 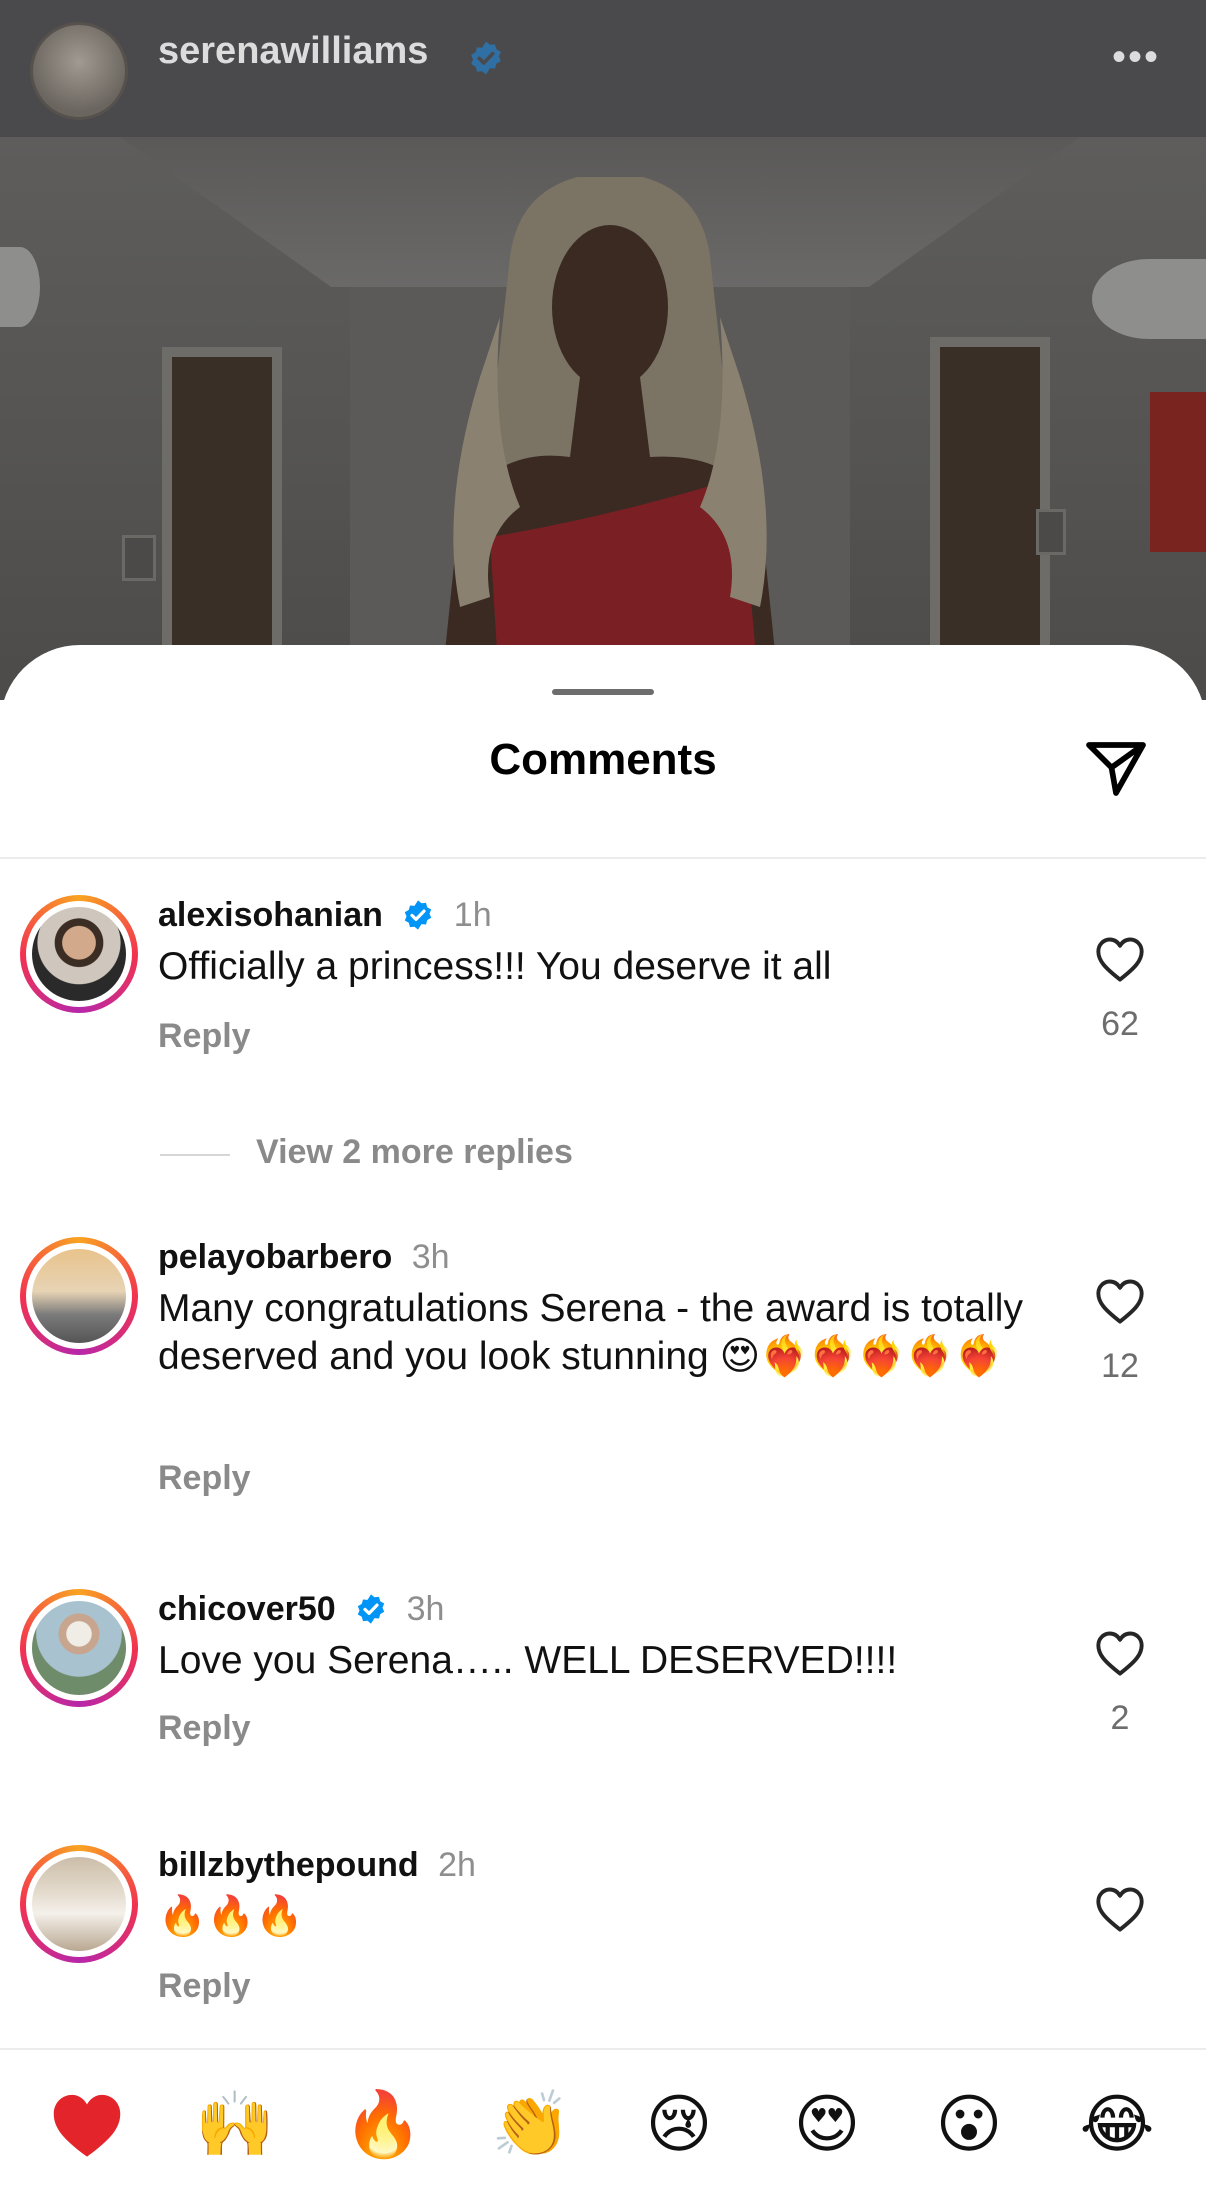 I want to click on raising-hands-emoji: 🙌, so click(x=235, y=2125).